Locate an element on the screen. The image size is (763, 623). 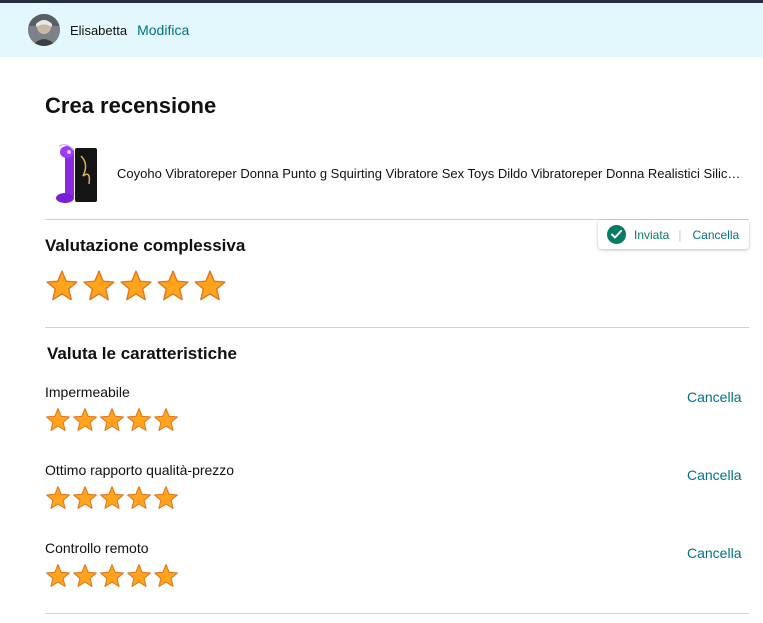
avatar is located at coordinates (44, 30).